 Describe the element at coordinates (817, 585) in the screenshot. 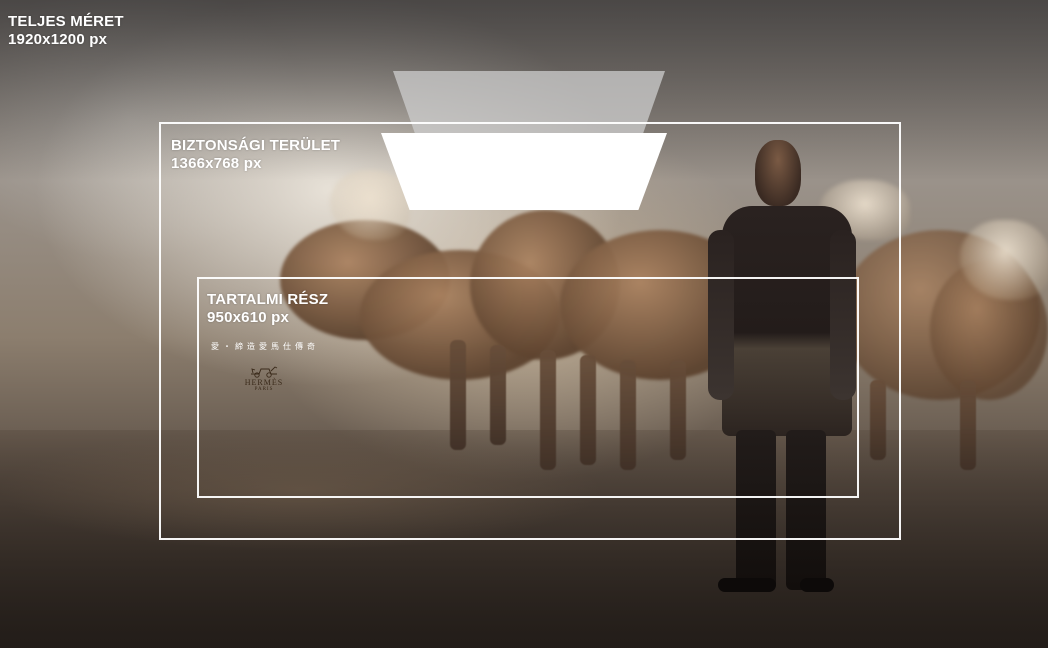

I see `person-shoe-right` at that location.